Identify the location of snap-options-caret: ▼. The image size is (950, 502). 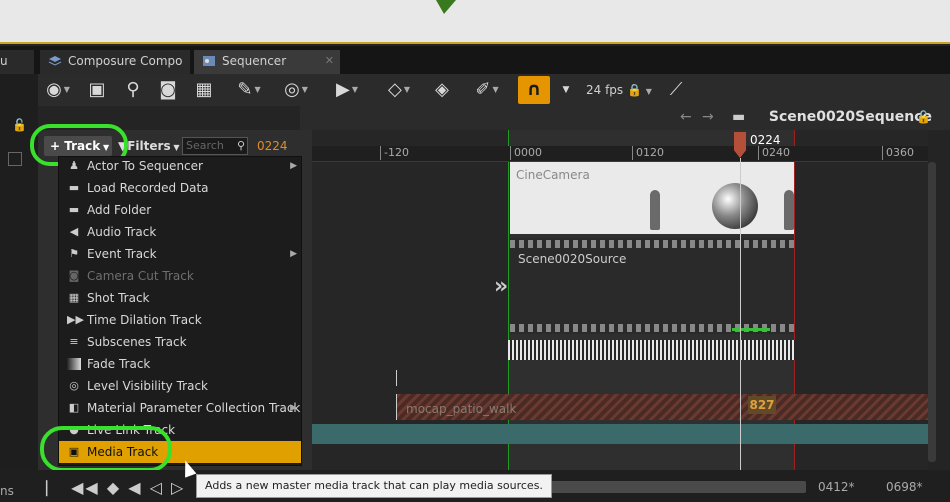
(566, 90).